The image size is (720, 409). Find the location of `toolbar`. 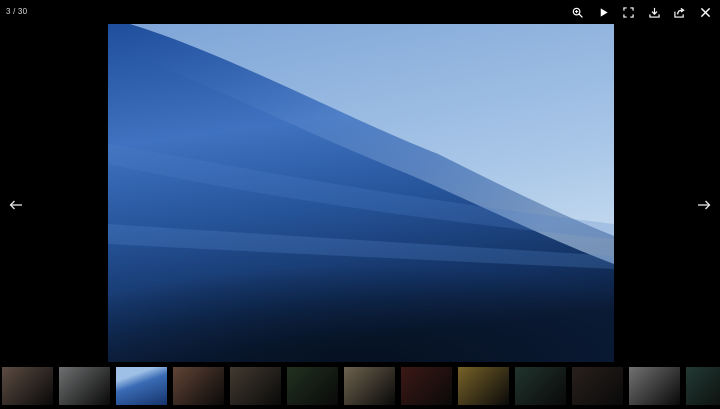

toolbar is located at coordinates (641, 12).